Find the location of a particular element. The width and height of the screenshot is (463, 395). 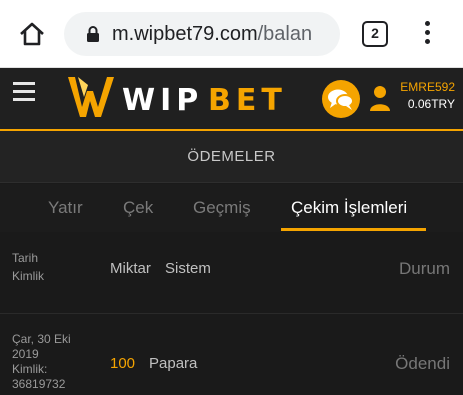

account-balance: 0.06TRY is located at coordinates (431, 104).